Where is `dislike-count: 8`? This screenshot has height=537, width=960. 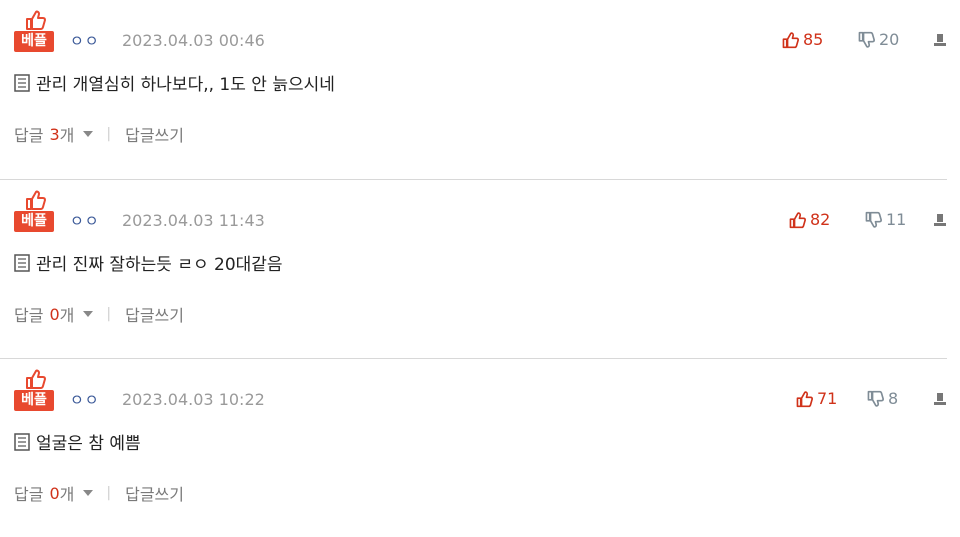
dislike-count: 8 is located at coordinates (893, 398).